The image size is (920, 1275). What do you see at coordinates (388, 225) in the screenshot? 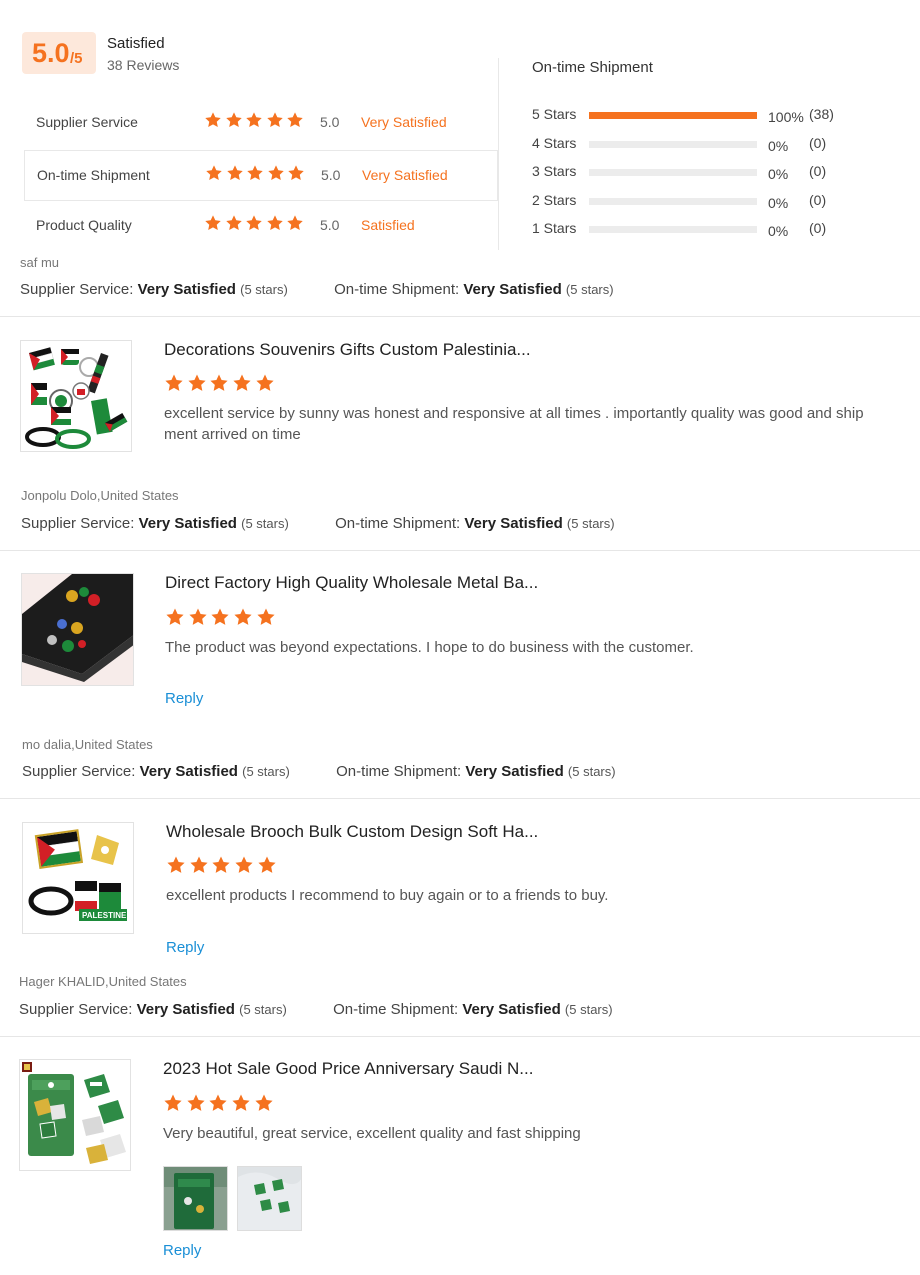
I see `rating-satisfaction: Satisfied` at bounding box center [388, 225].